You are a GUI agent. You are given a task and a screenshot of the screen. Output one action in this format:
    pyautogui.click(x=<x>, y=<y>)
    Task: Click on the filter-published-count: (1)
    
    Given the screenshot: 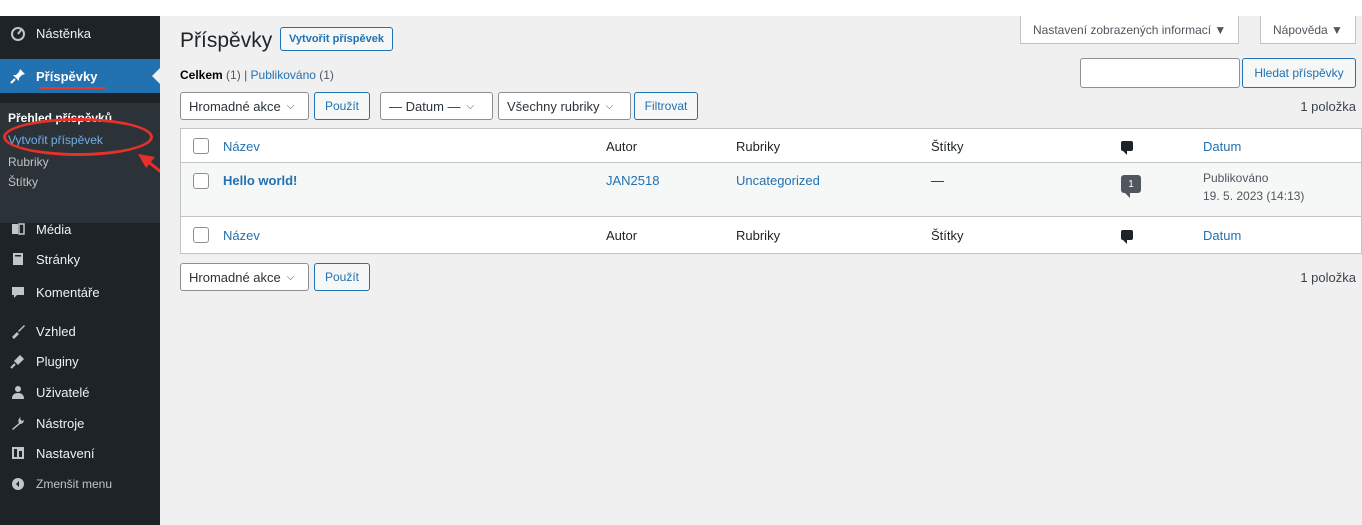 What is the action you would take?
    pyautogui.click(x=326, y=75)
    